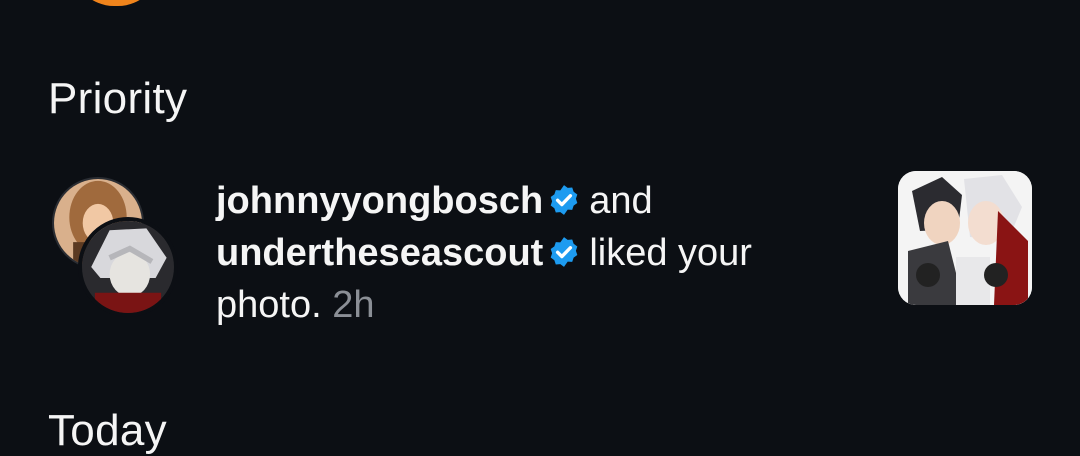 This screenshot has height=456, width=1080. Describe the element at coordinates (353, 305) in the screenshot. I see `timestamp: 2h` at that location.